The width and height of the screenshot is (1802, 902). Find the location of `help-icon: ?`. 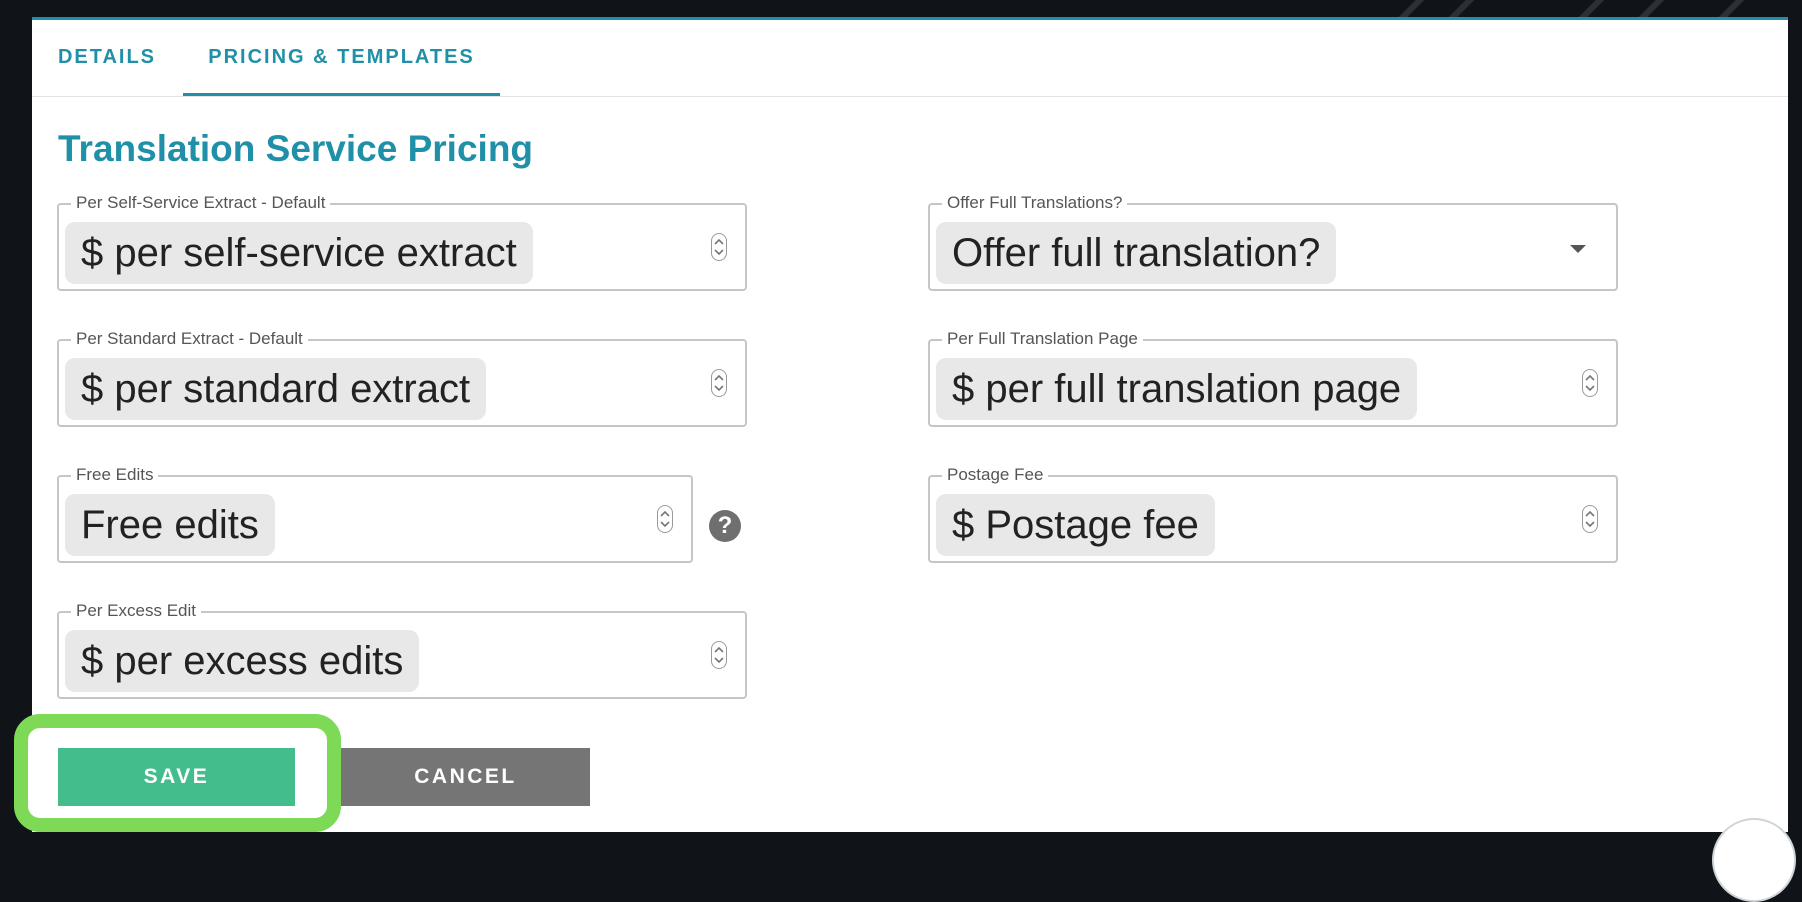

help-icon: ? is located at coordinates (725, 526).